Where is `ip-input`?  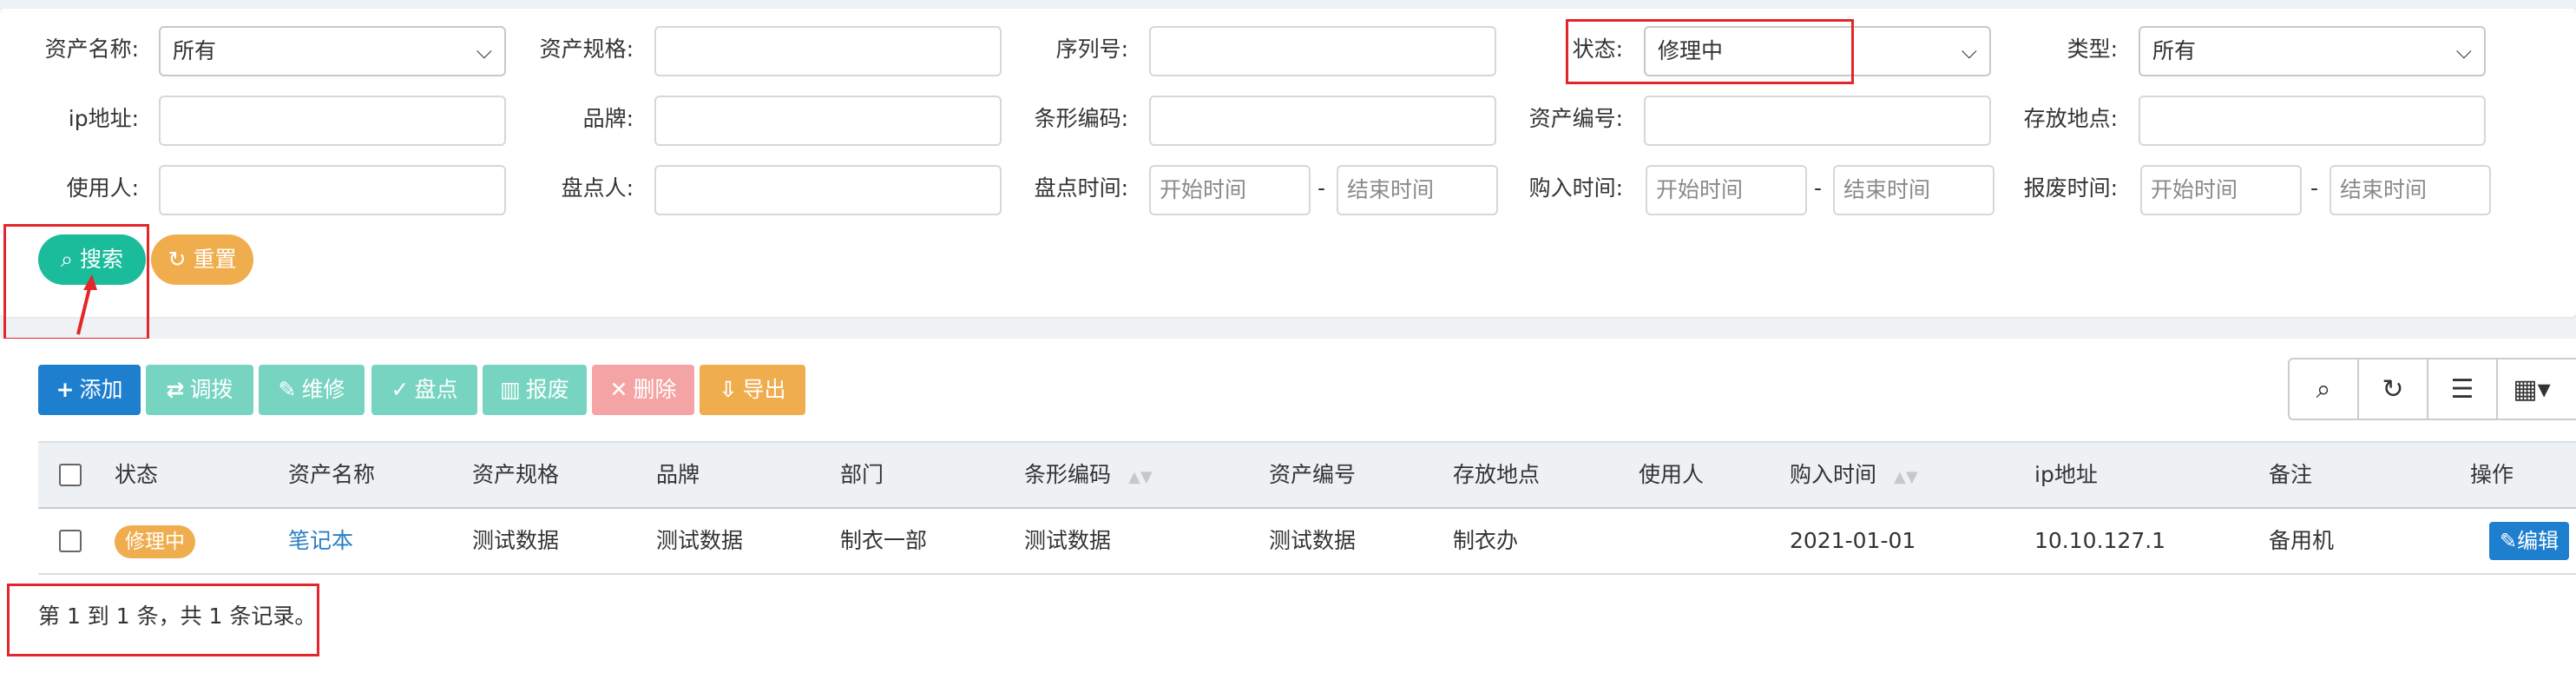 ip-input is located at coordinates (332, 121).